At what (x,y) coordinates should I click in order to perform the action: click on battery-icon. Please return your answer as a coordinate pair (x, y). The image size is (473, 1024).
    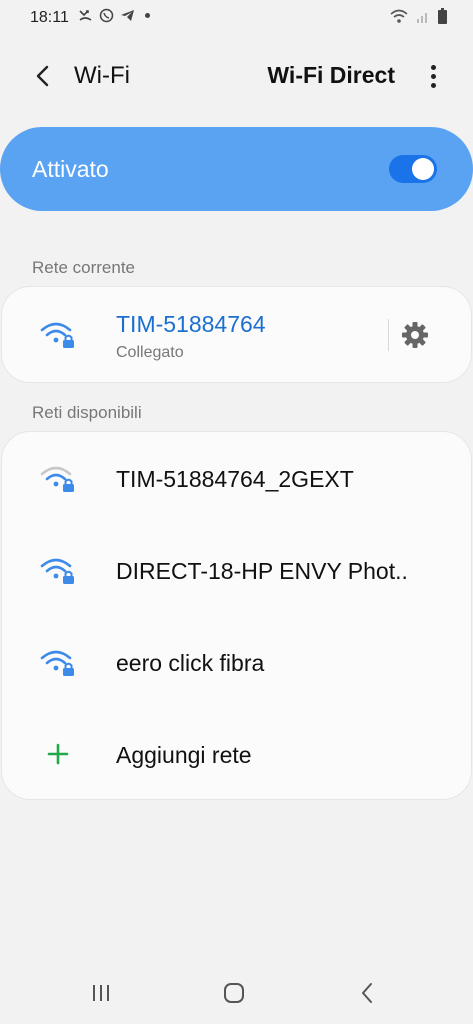
    Looking at the image, I should click on (442, 16).